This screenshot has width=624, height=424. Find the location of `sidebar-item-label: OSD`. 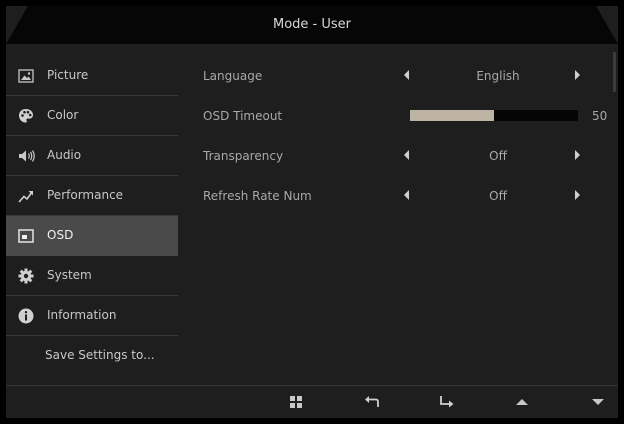

sidebar-item-label: OSD is located at coordinates (60, 235).